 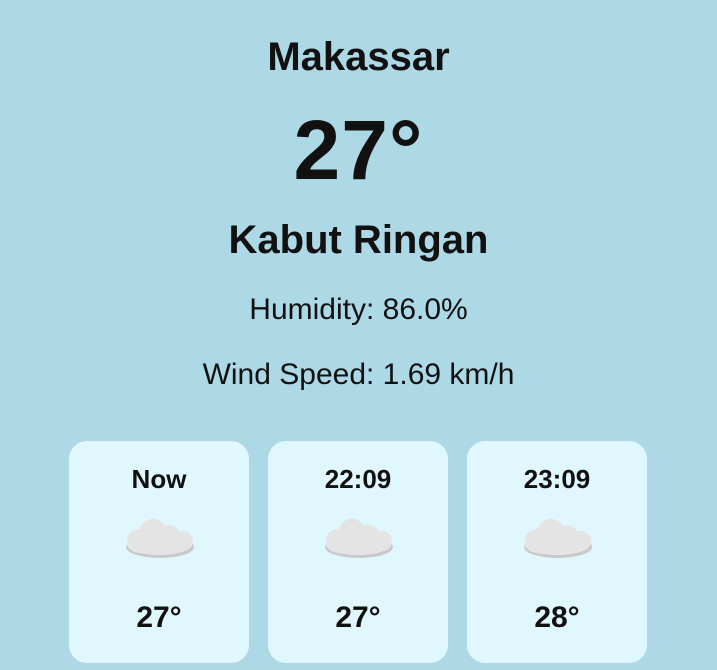 I want to click on forecast-card-2209: 22:09 27°, so click(x=358, y=552).